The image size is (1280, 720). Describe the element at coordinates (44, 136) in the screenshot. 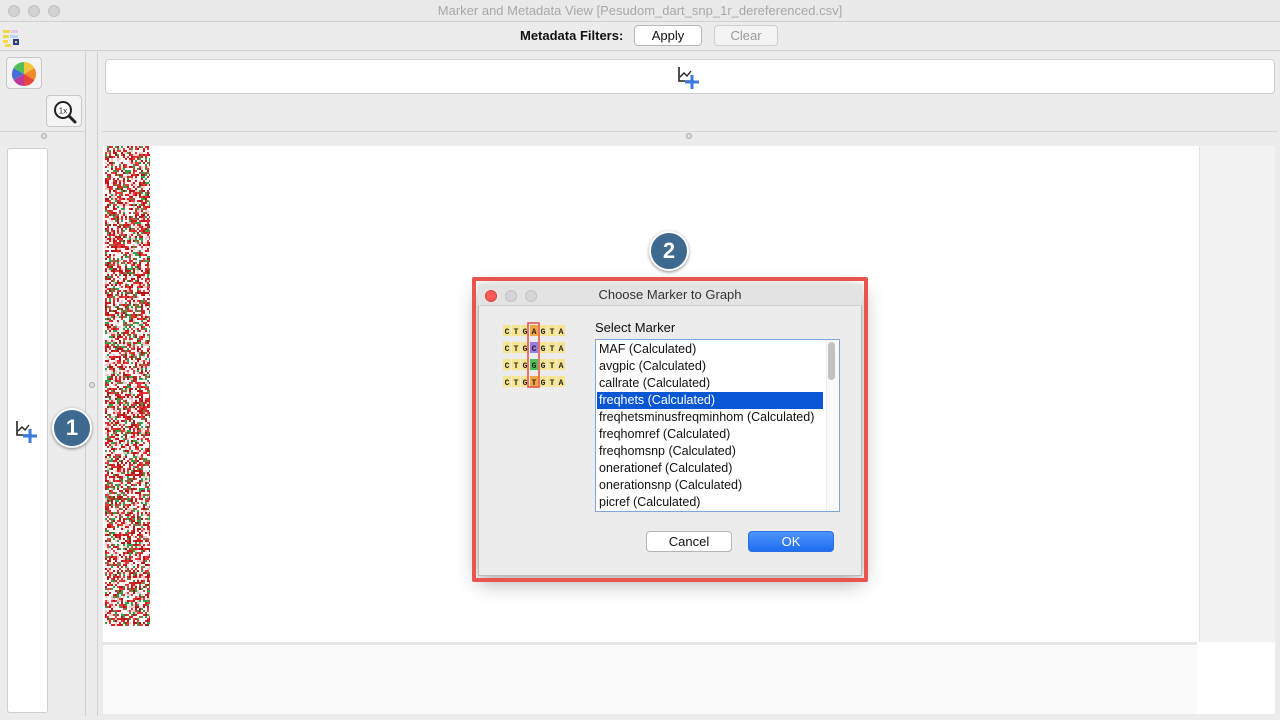

I see `left-divider-handle` at that location.